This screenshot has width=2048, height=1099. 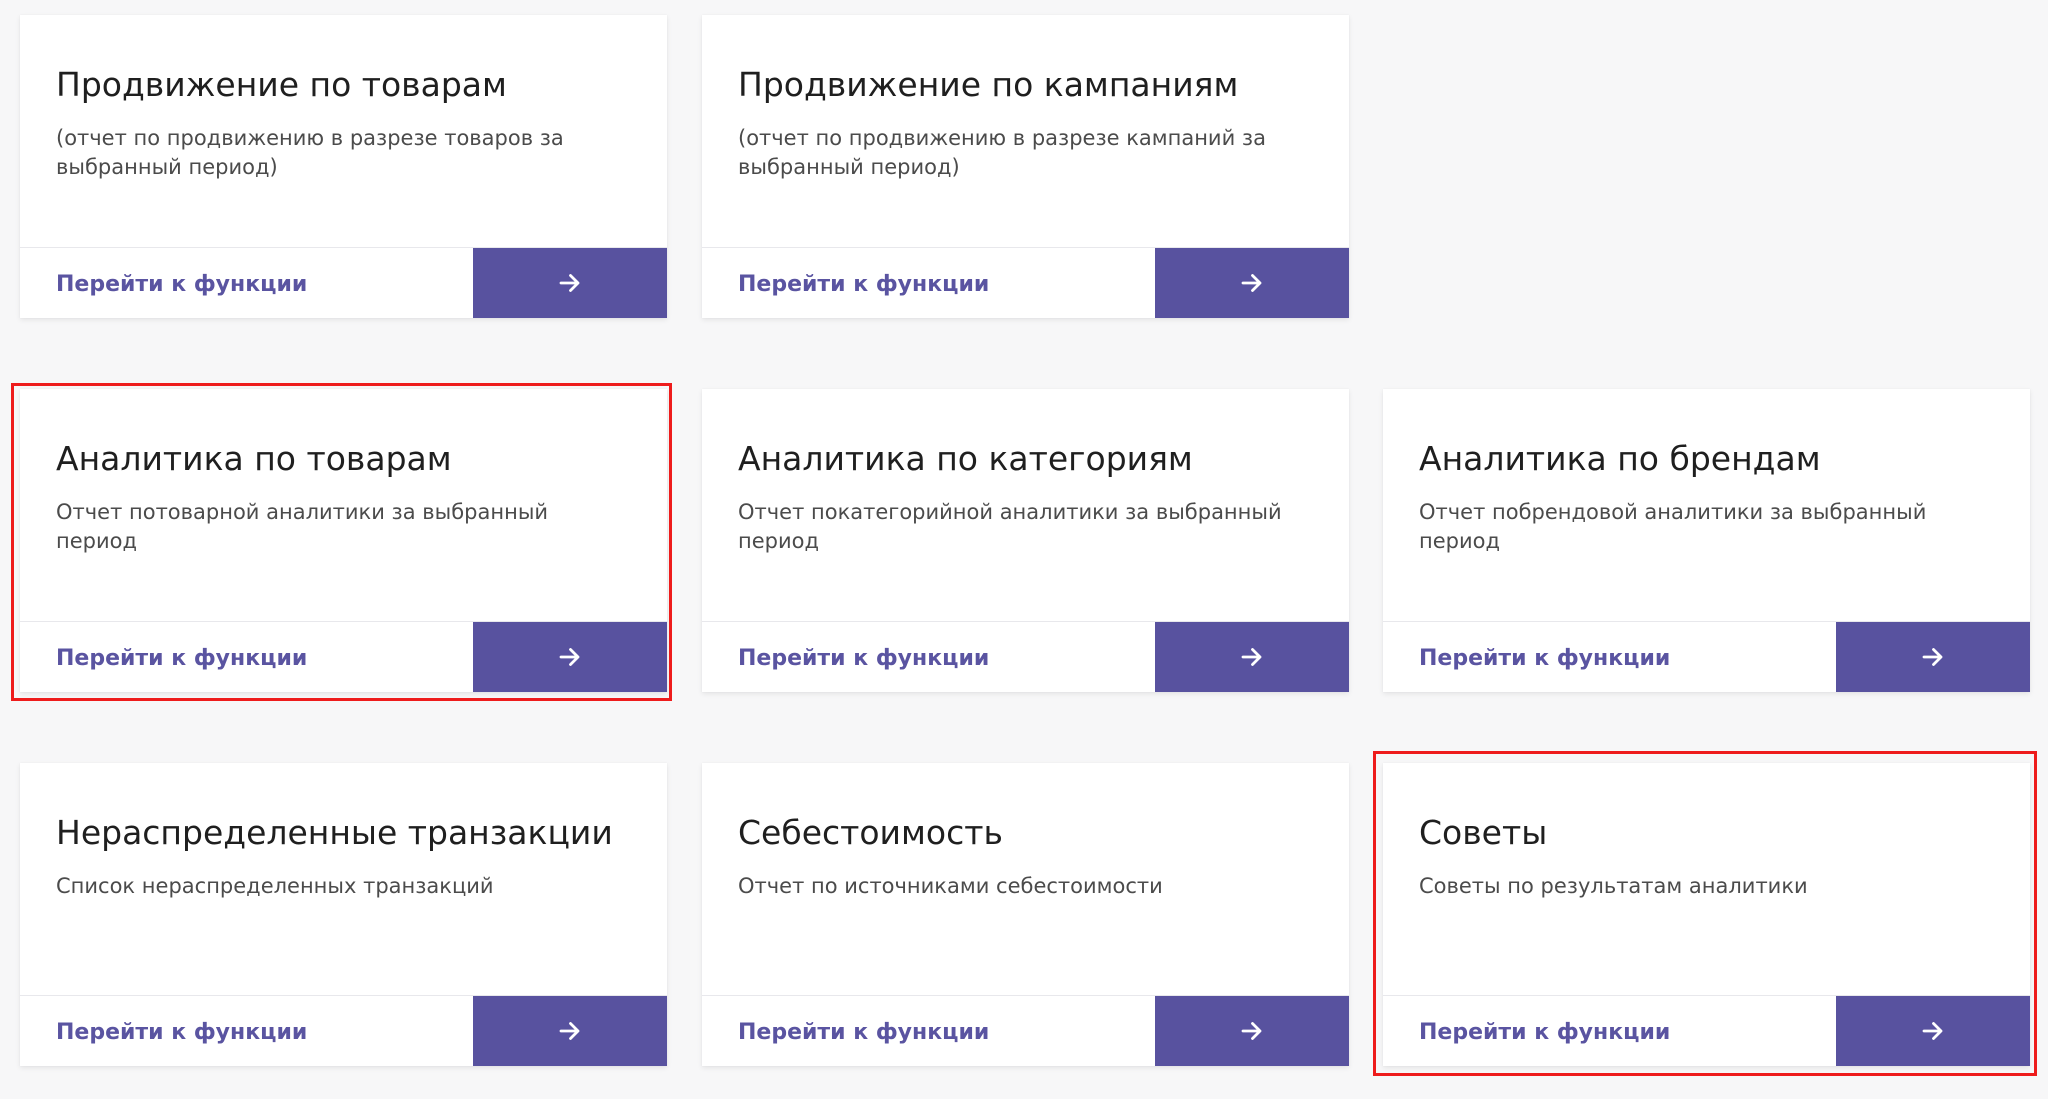 What do you see at coordinates (1483, 832) in the screenshot?
I see `card-title: Советы` at bounding box center [1483, 832].